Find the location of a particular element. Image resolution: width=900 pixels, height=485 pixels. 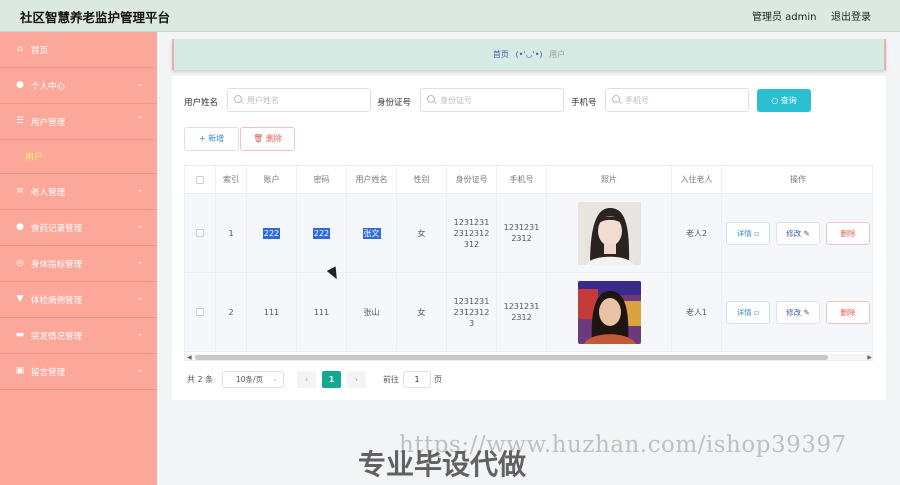

phone-search-field is located at coordinates (677, 100).